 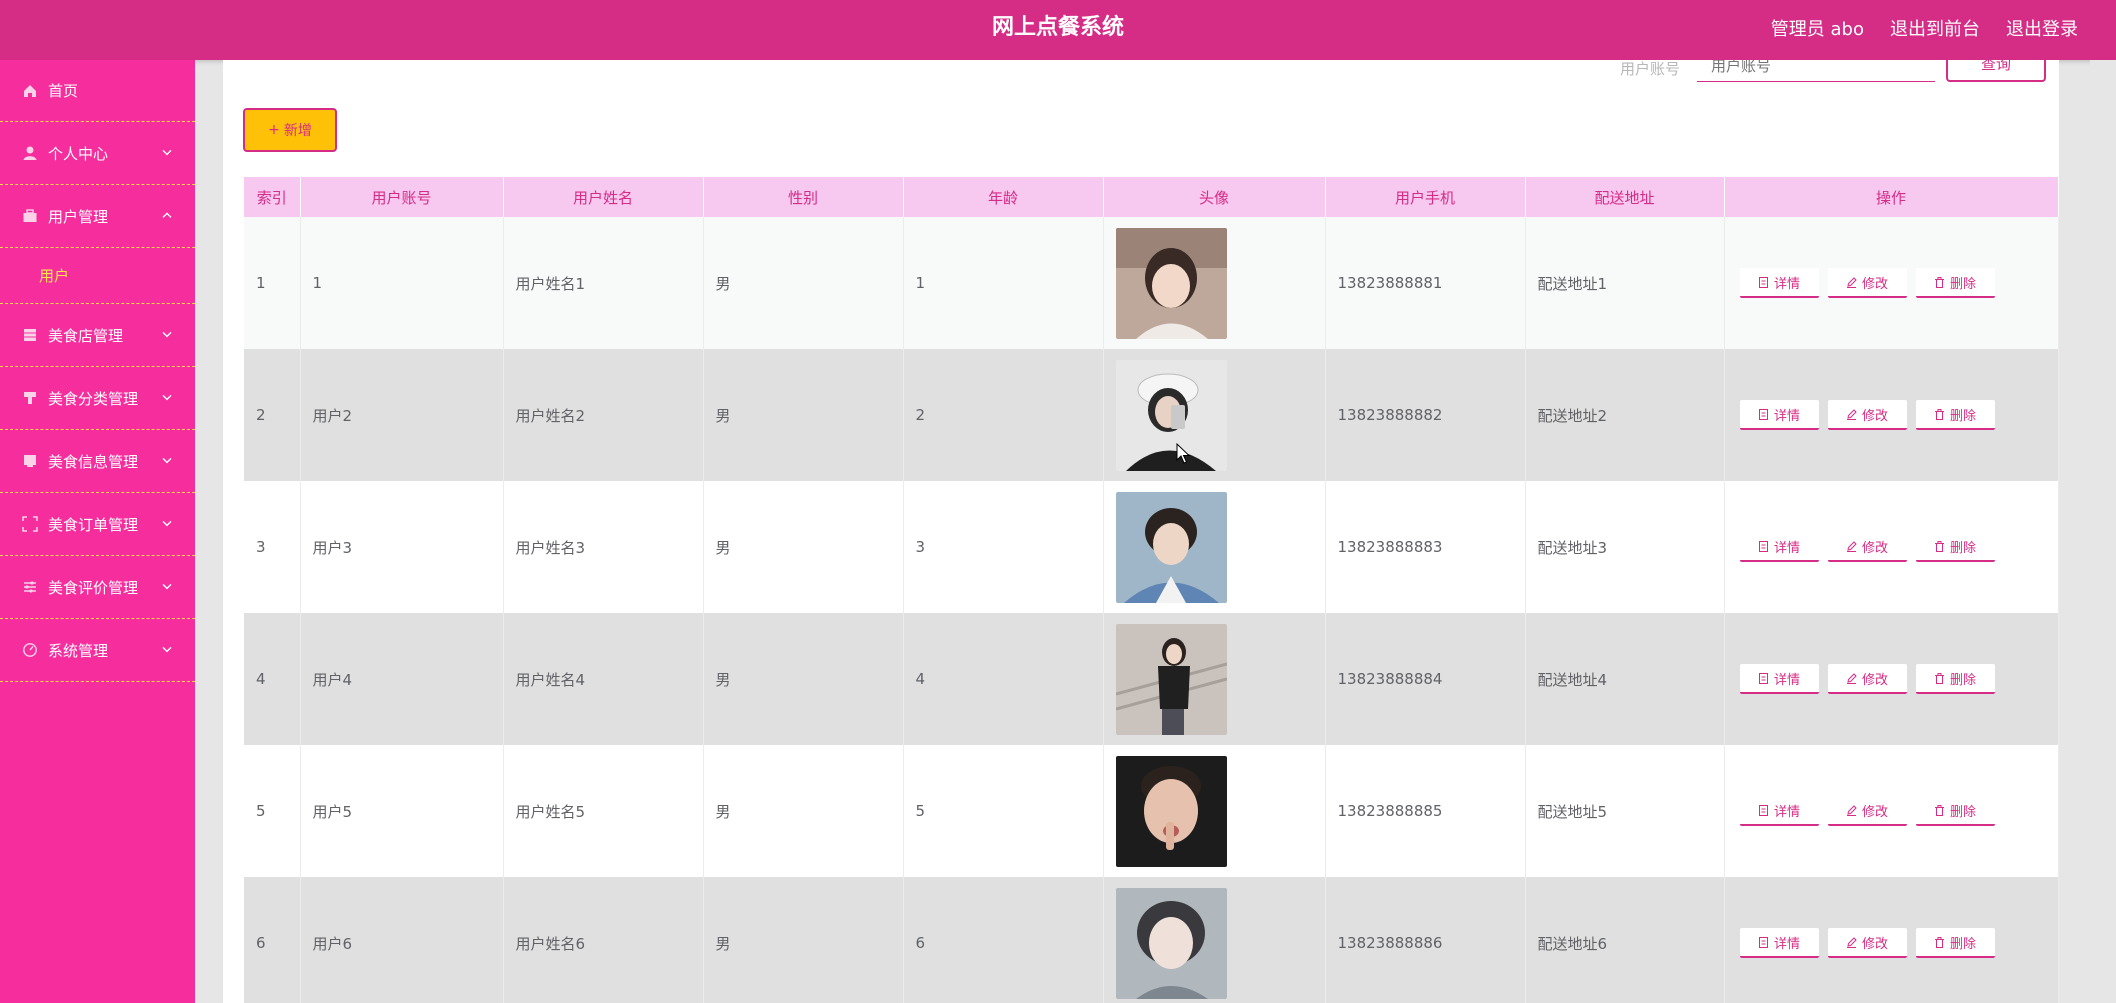 I want to click on column-header: 用户账号, so click(x=402, y=197).